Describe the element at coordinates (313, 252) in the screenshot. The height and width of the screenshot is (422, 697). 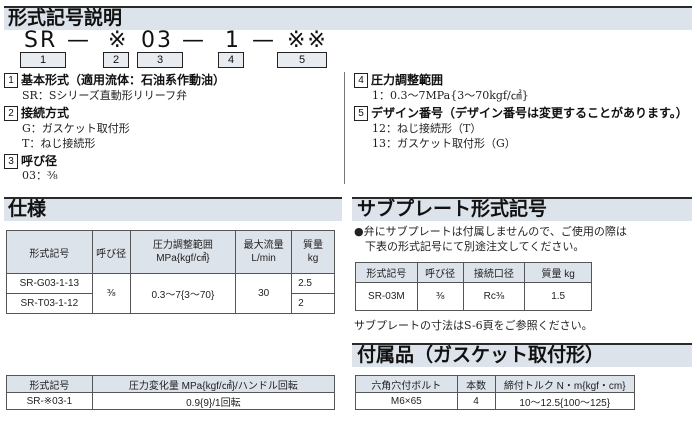
I see `spec-header: 質量 kg` at that location.